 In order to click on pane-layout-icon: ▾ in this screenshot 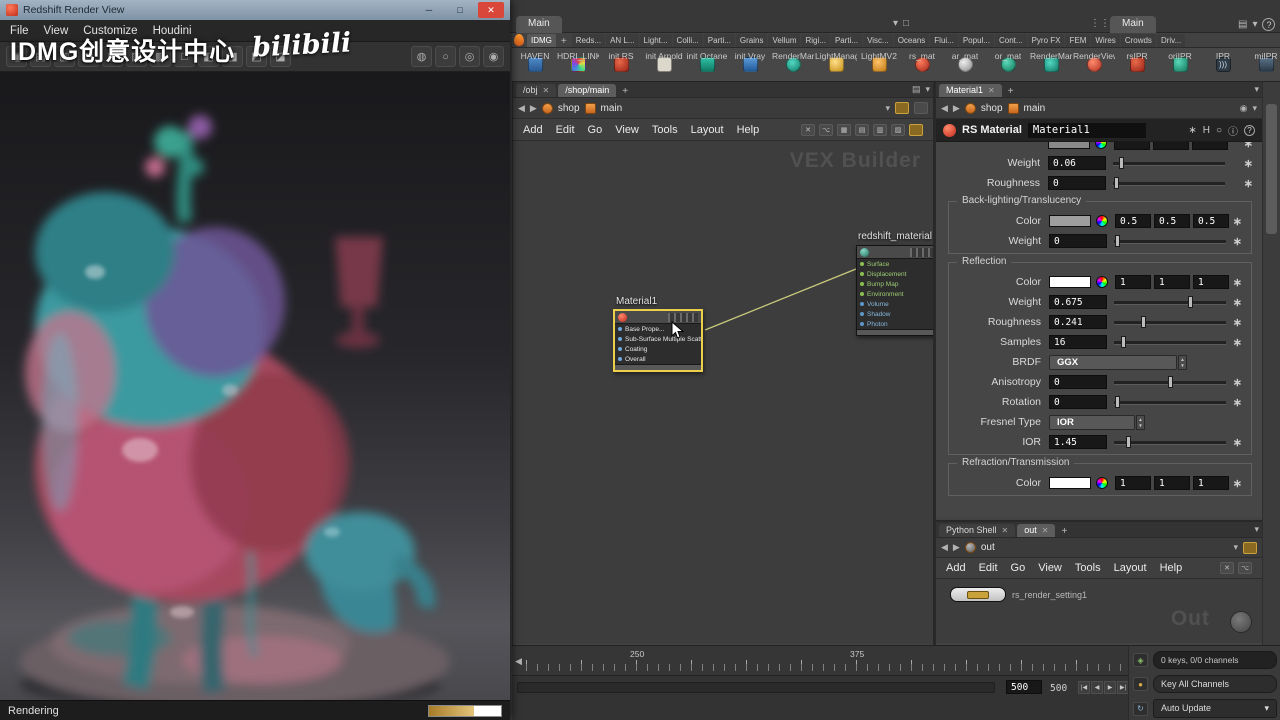, I will do `click(1254, 24)`.